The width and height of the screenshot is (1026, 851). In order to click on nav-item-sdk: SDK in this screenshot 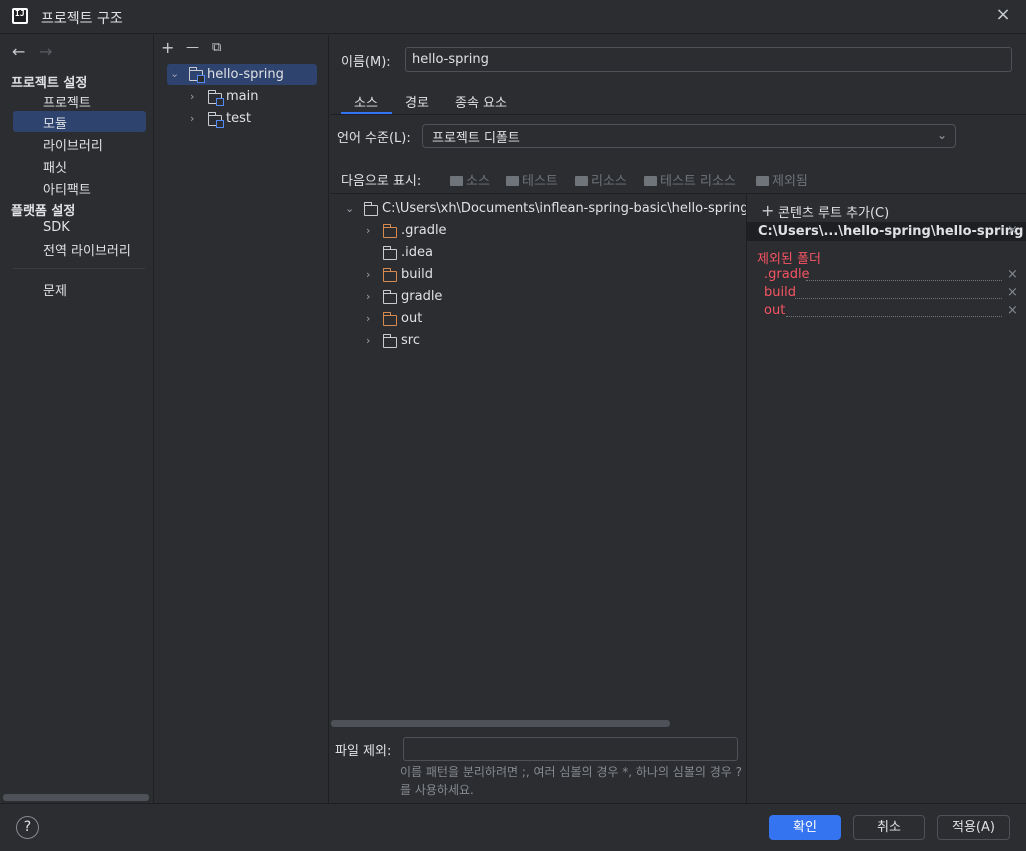, I will do `click(56, 227)`.